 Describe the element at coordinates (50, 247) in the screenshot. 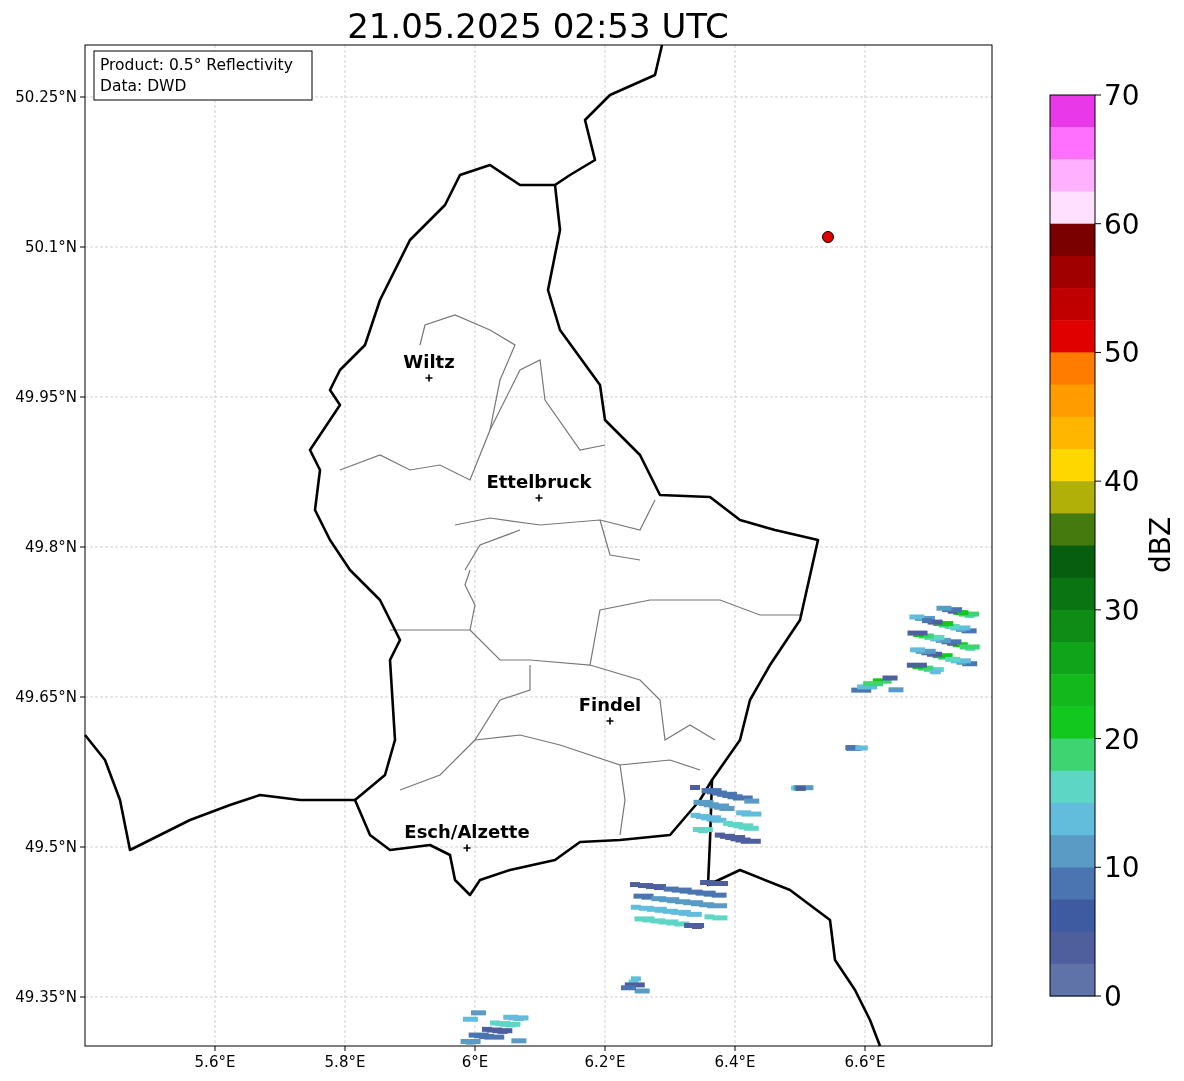

I see `latitude-tick-label: 50.1°N` at that location.